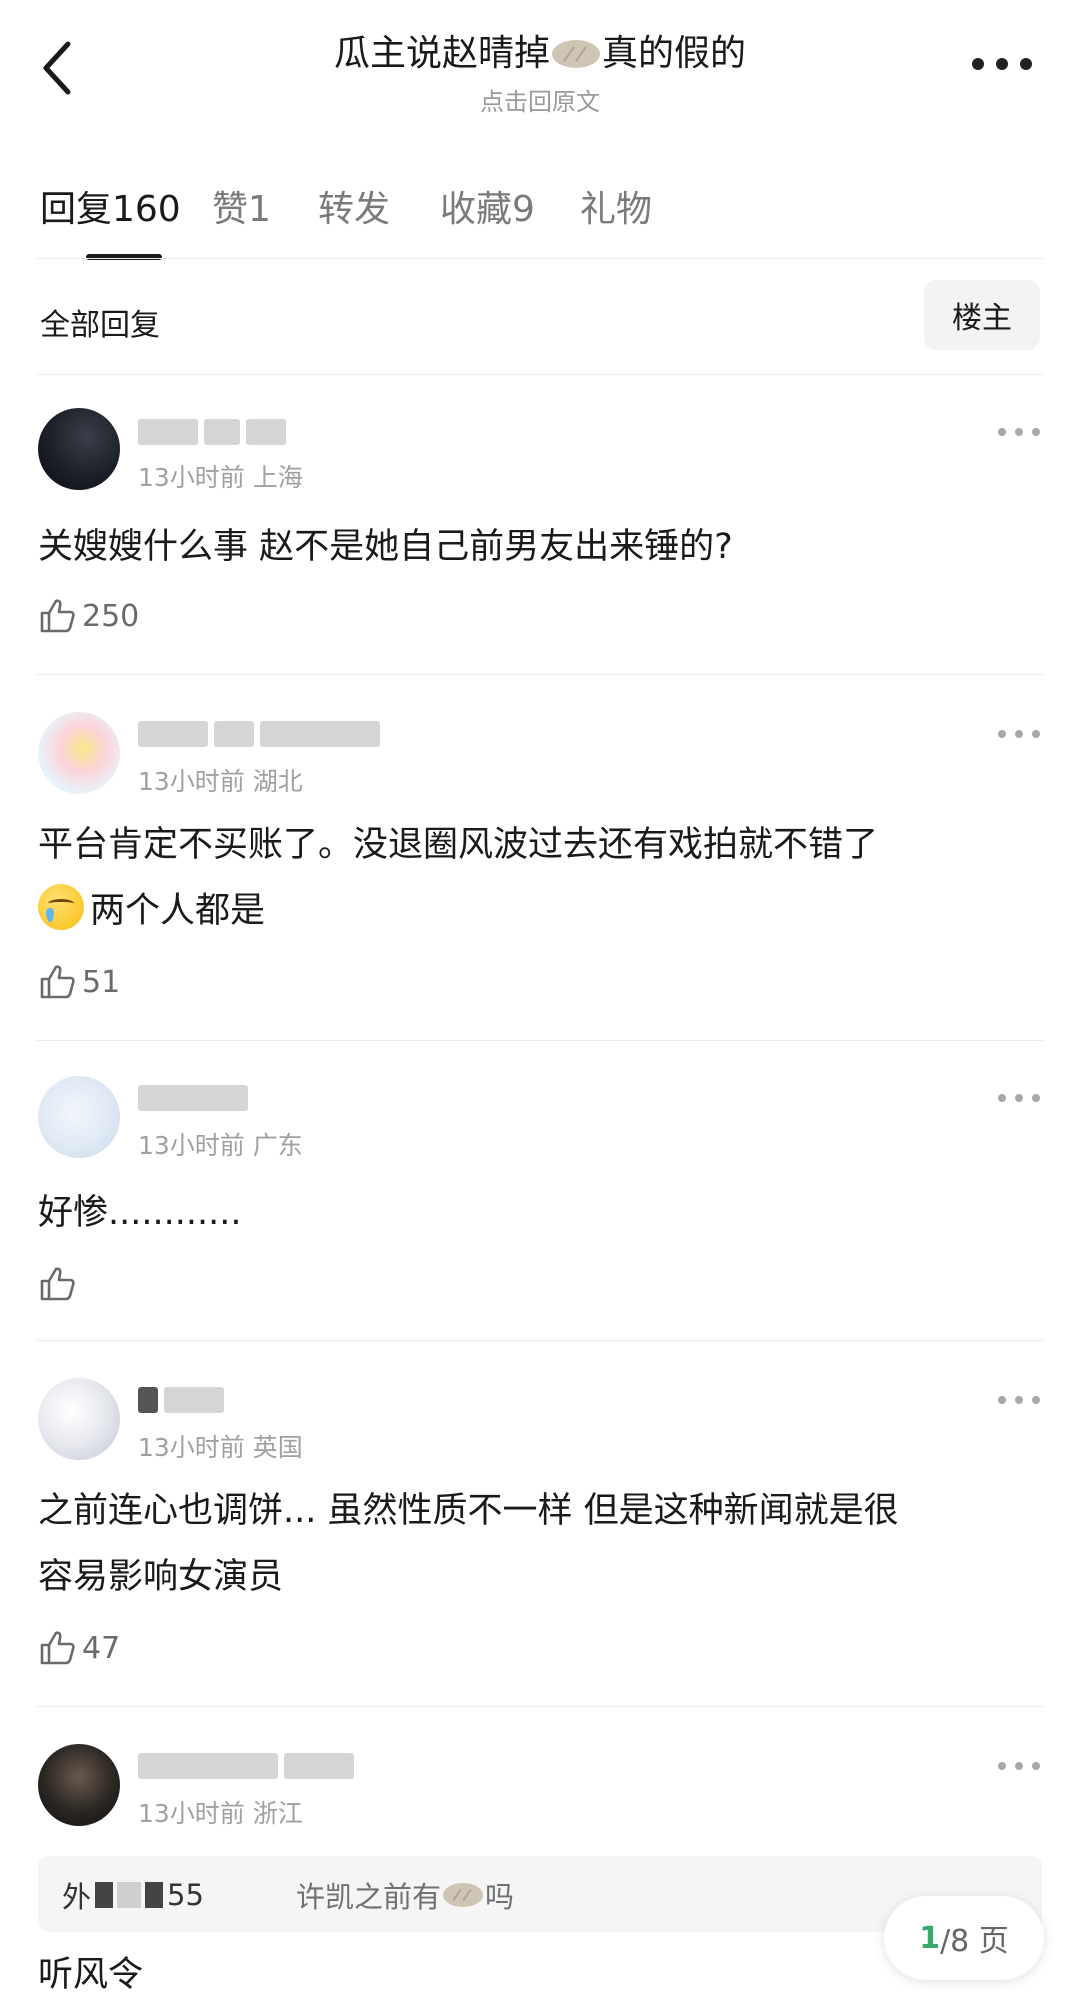 The height and width of the screenshot is (1997, 1080). Describe the element at coordinates (468, 1511) in the screenshot. I see `comment-text-line: 之前连心也调饼... 虽然性质不一样 但是这种新闻就是很` at that location.